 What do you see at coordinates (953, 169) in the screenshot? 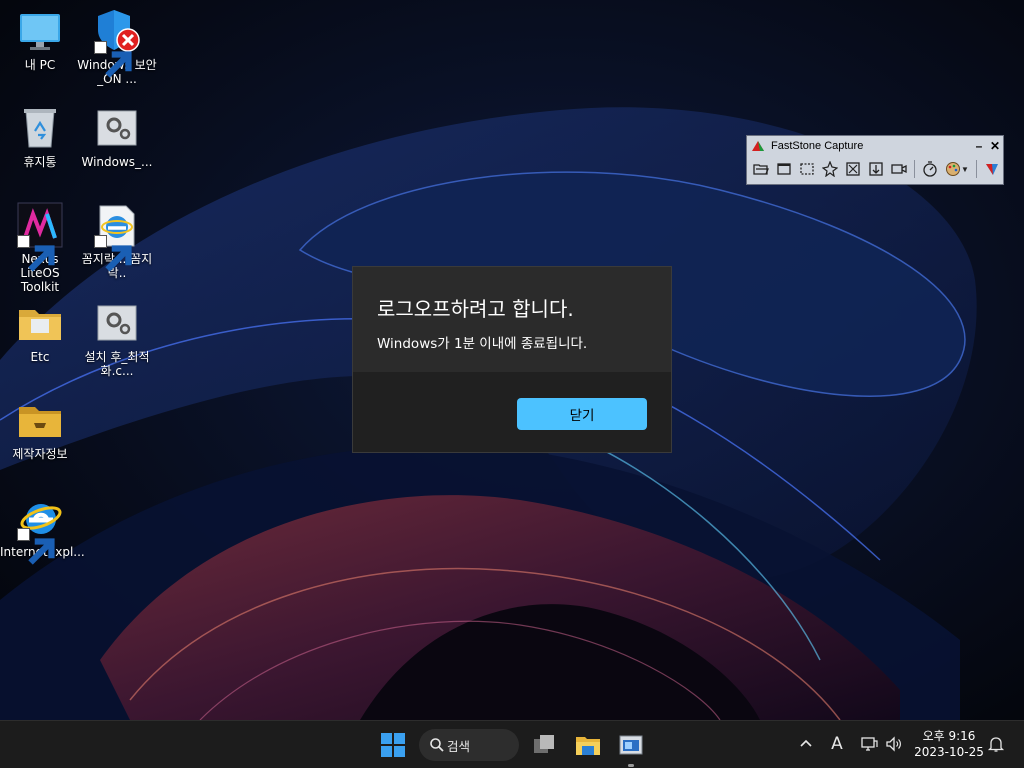
I see `palette-icon` at bounding box center [953, 169].